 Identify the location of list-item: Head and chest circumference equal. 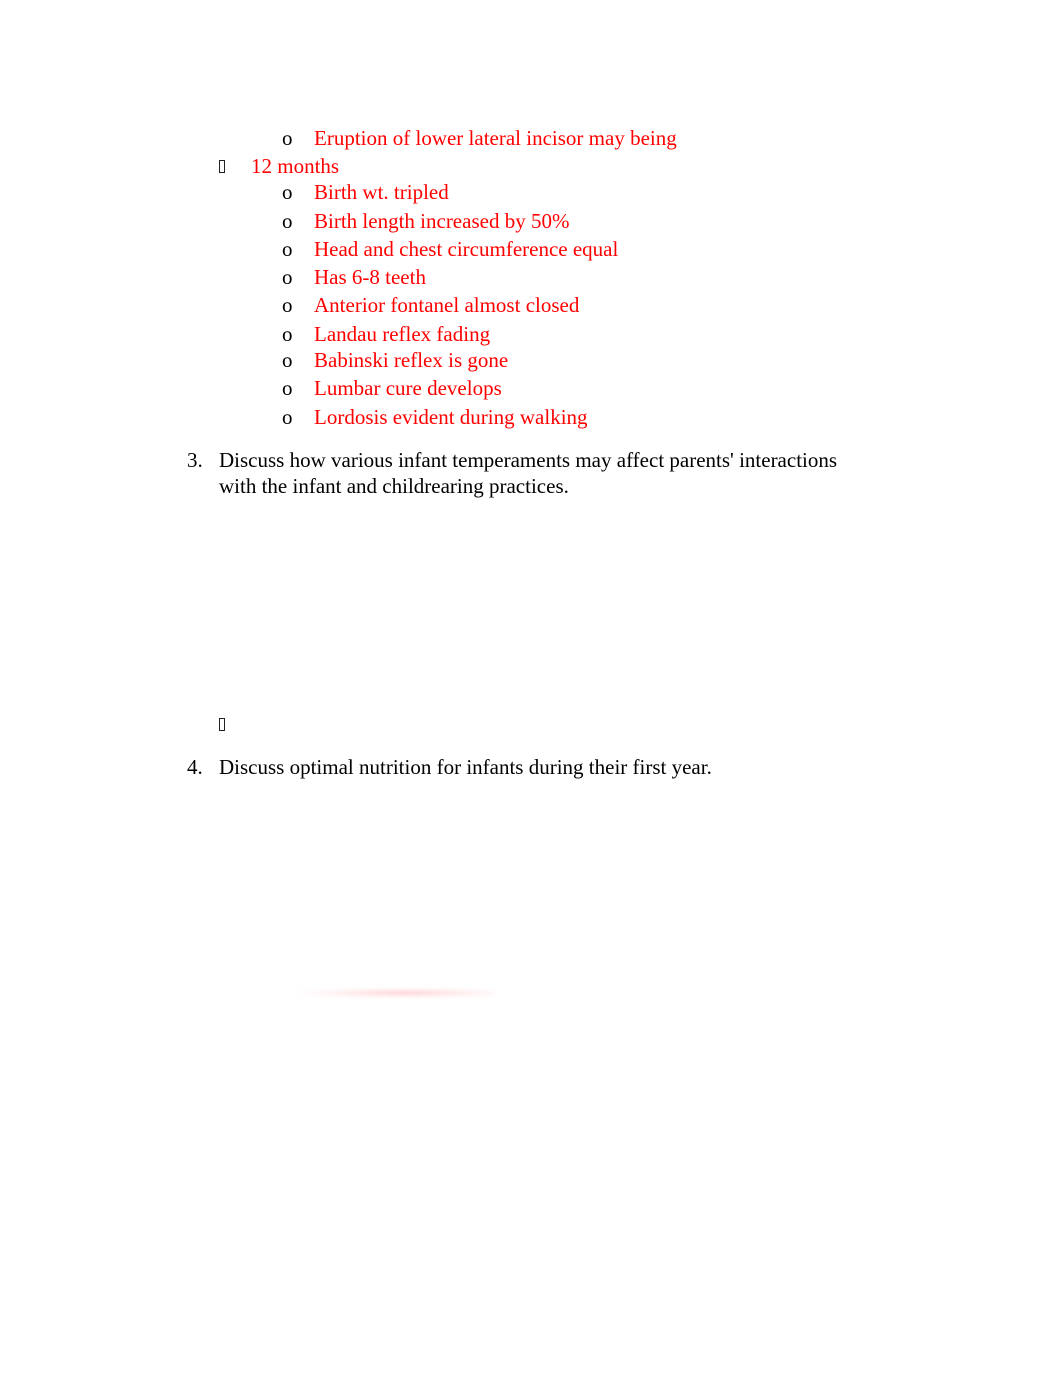
(466, 249).